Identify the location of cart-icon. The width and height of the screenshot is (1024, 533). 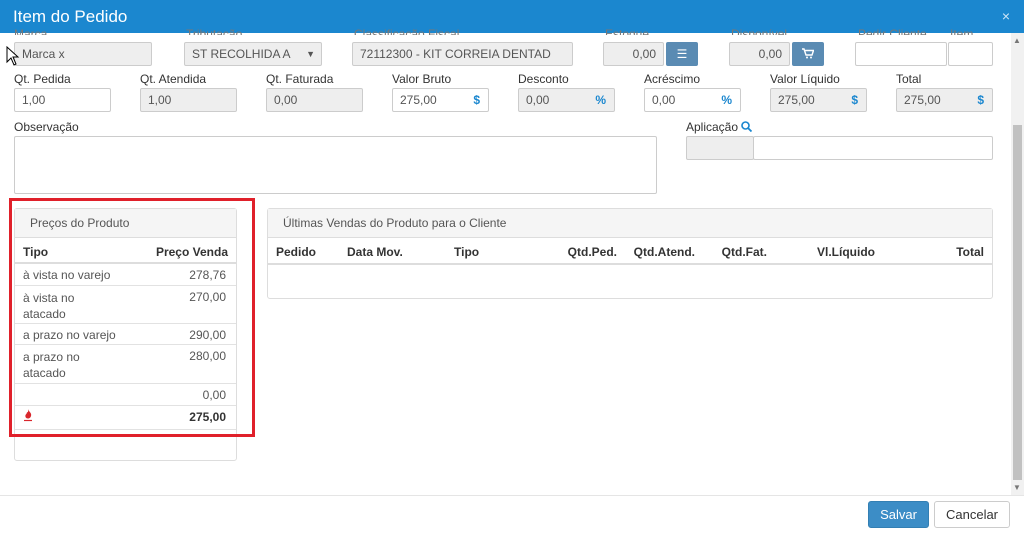
(808, 53).